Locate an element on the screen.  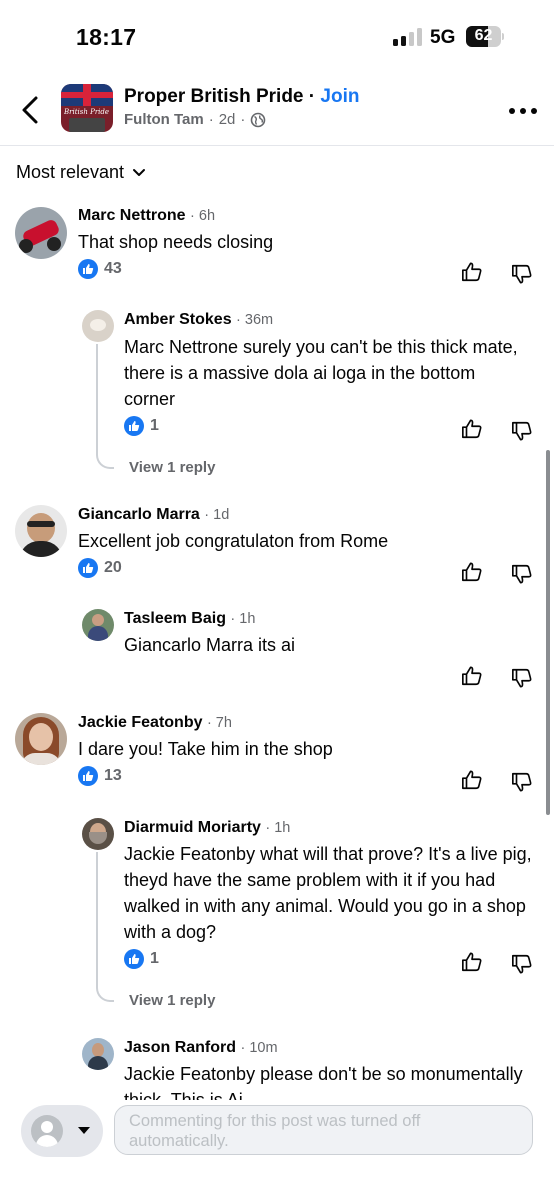
comment-author: Jackie Featonby · 7h is located at coordinates (155, 722).